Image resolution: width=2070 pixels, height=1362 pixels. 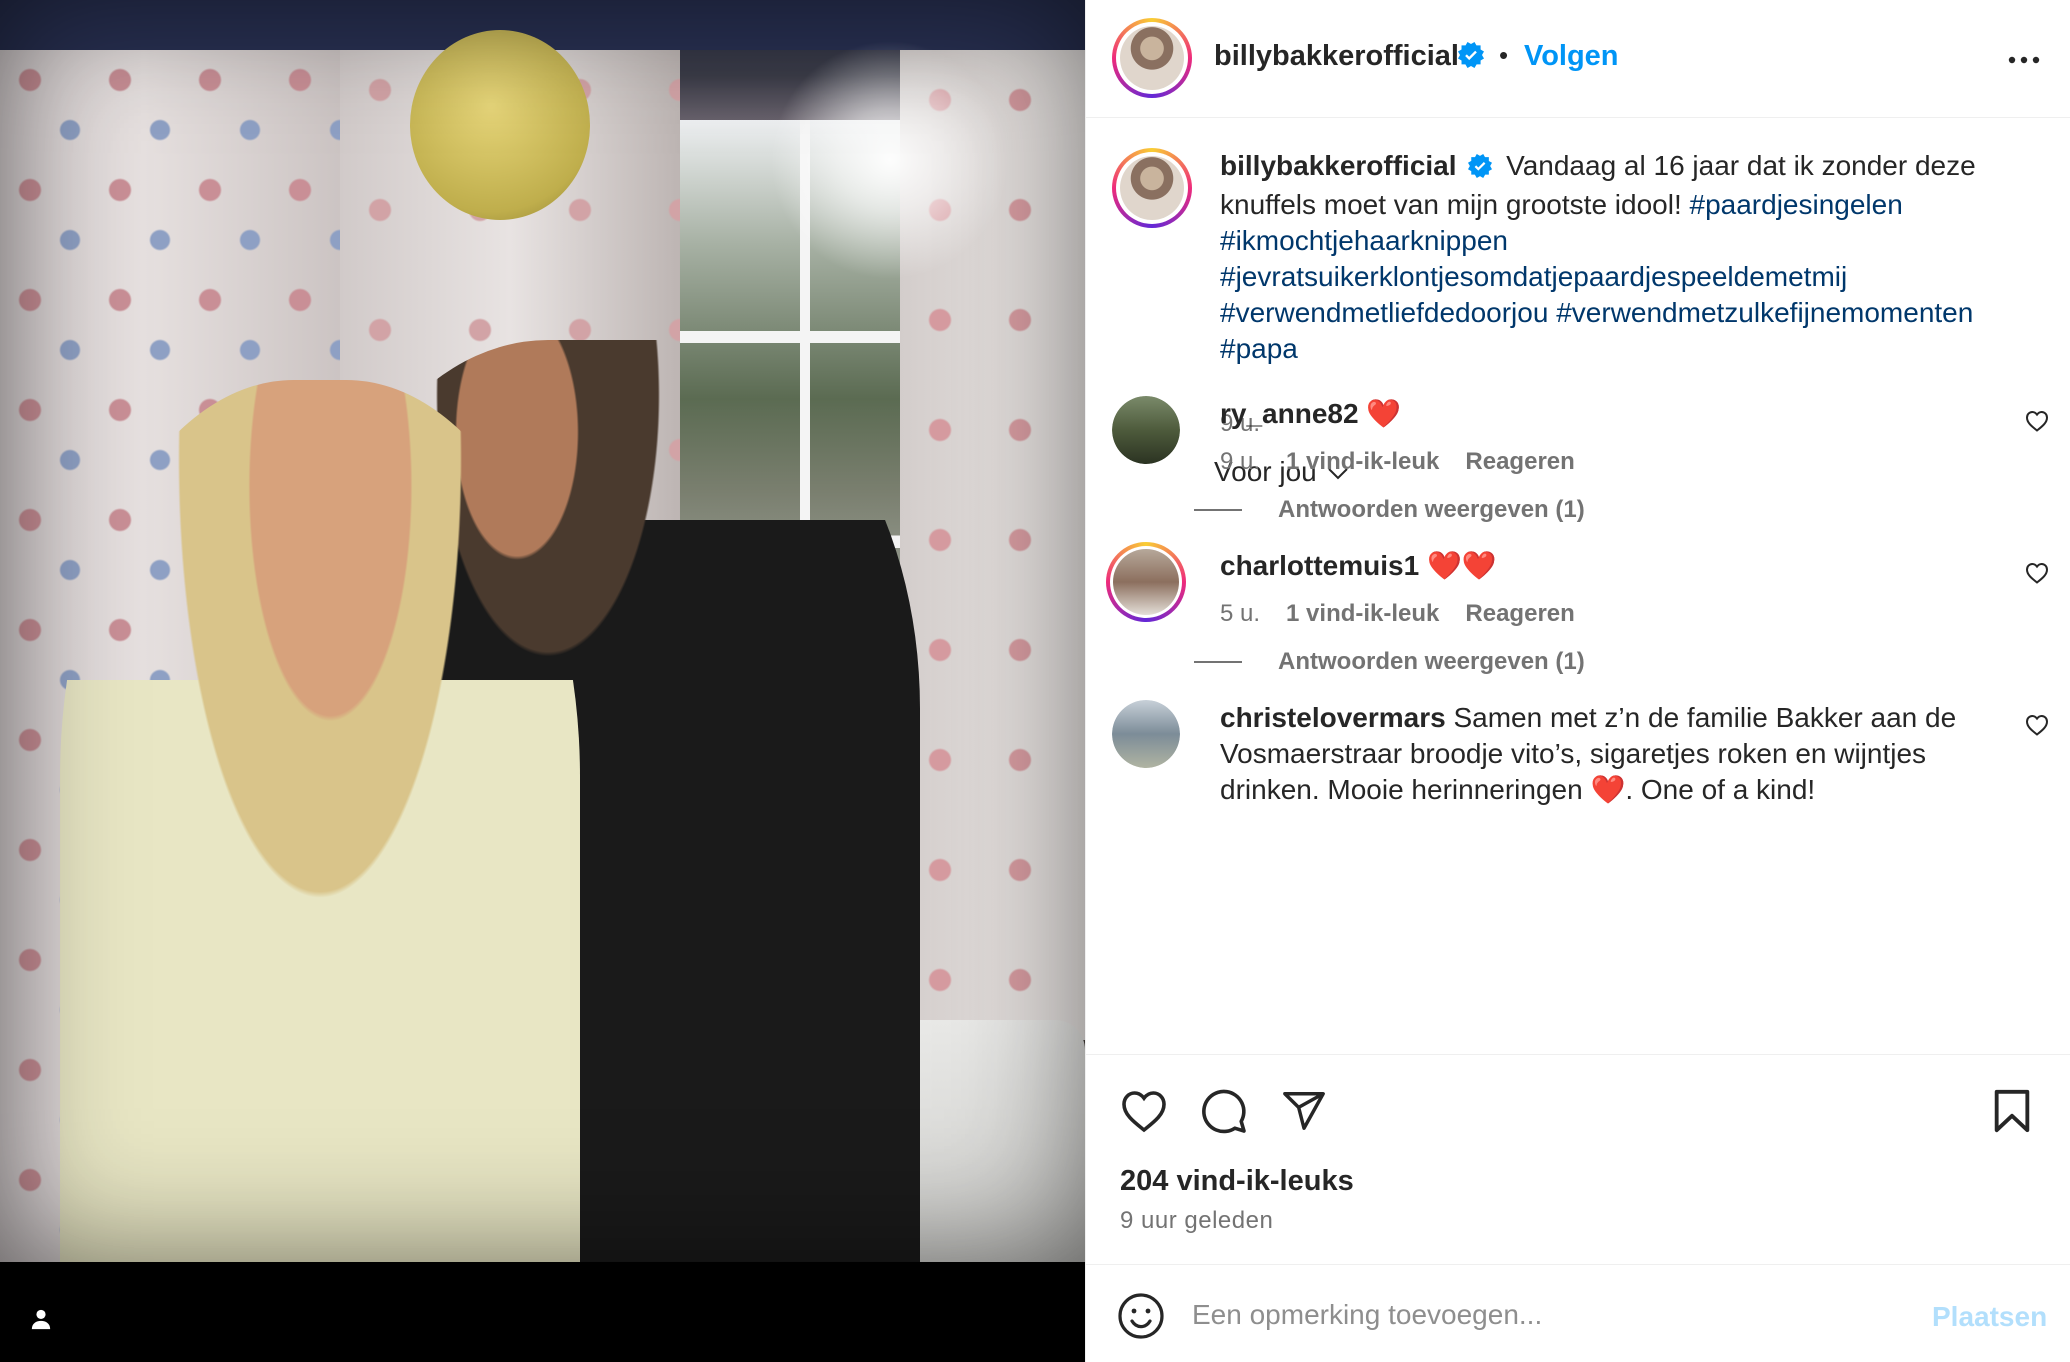 I want to click on like-count: 204 vind-ik-leuks, so click(x=1237, y=1181).